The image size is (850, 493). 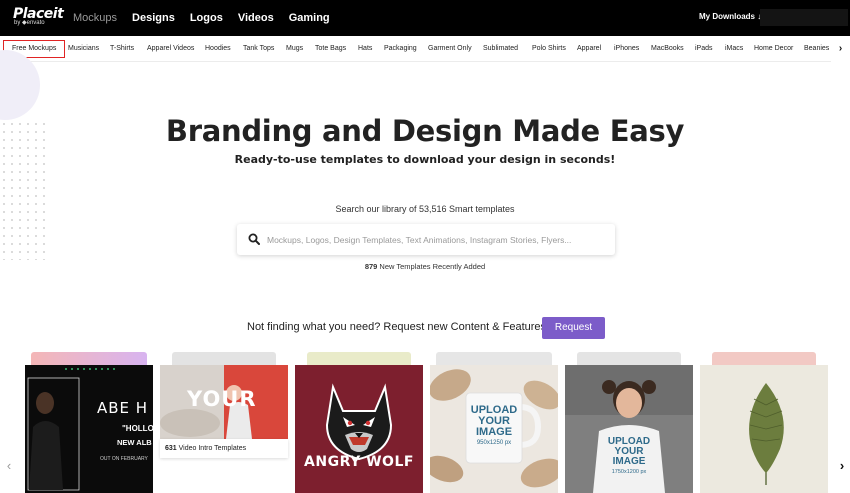 What do you see at coordinates (137, 428) in the screenshot?
I see `card-text: "HOLLOV` at bounding box center [137, 428].